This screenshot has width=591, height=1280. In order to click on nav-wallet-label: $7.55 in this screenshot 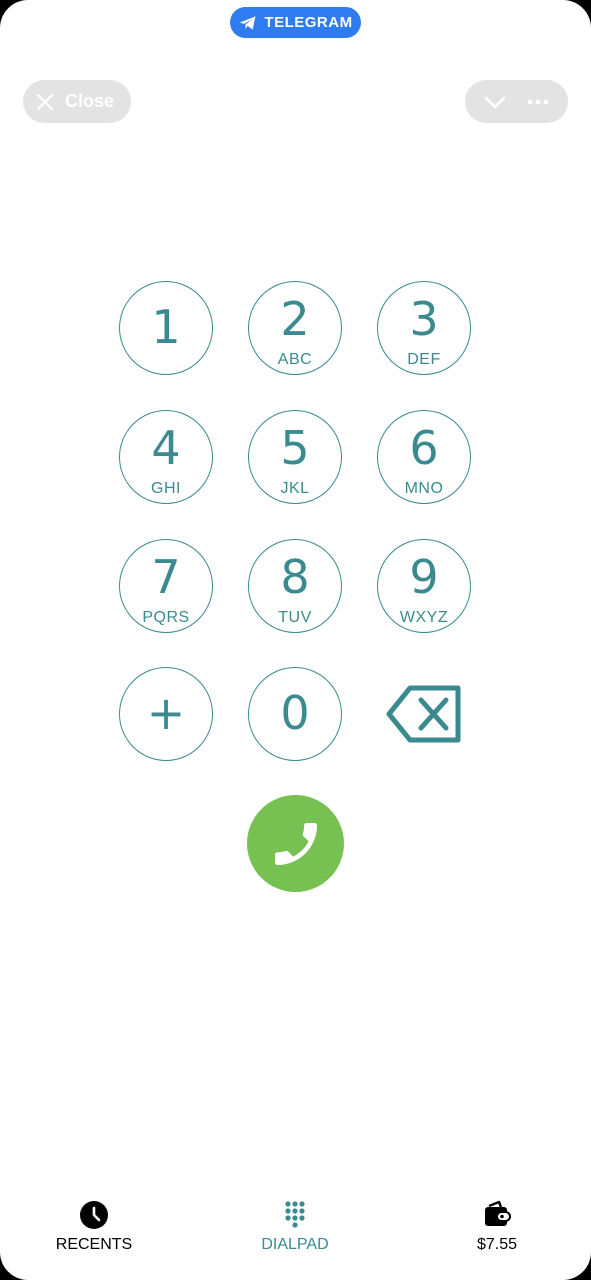, I will do `click(497, 1244)`.